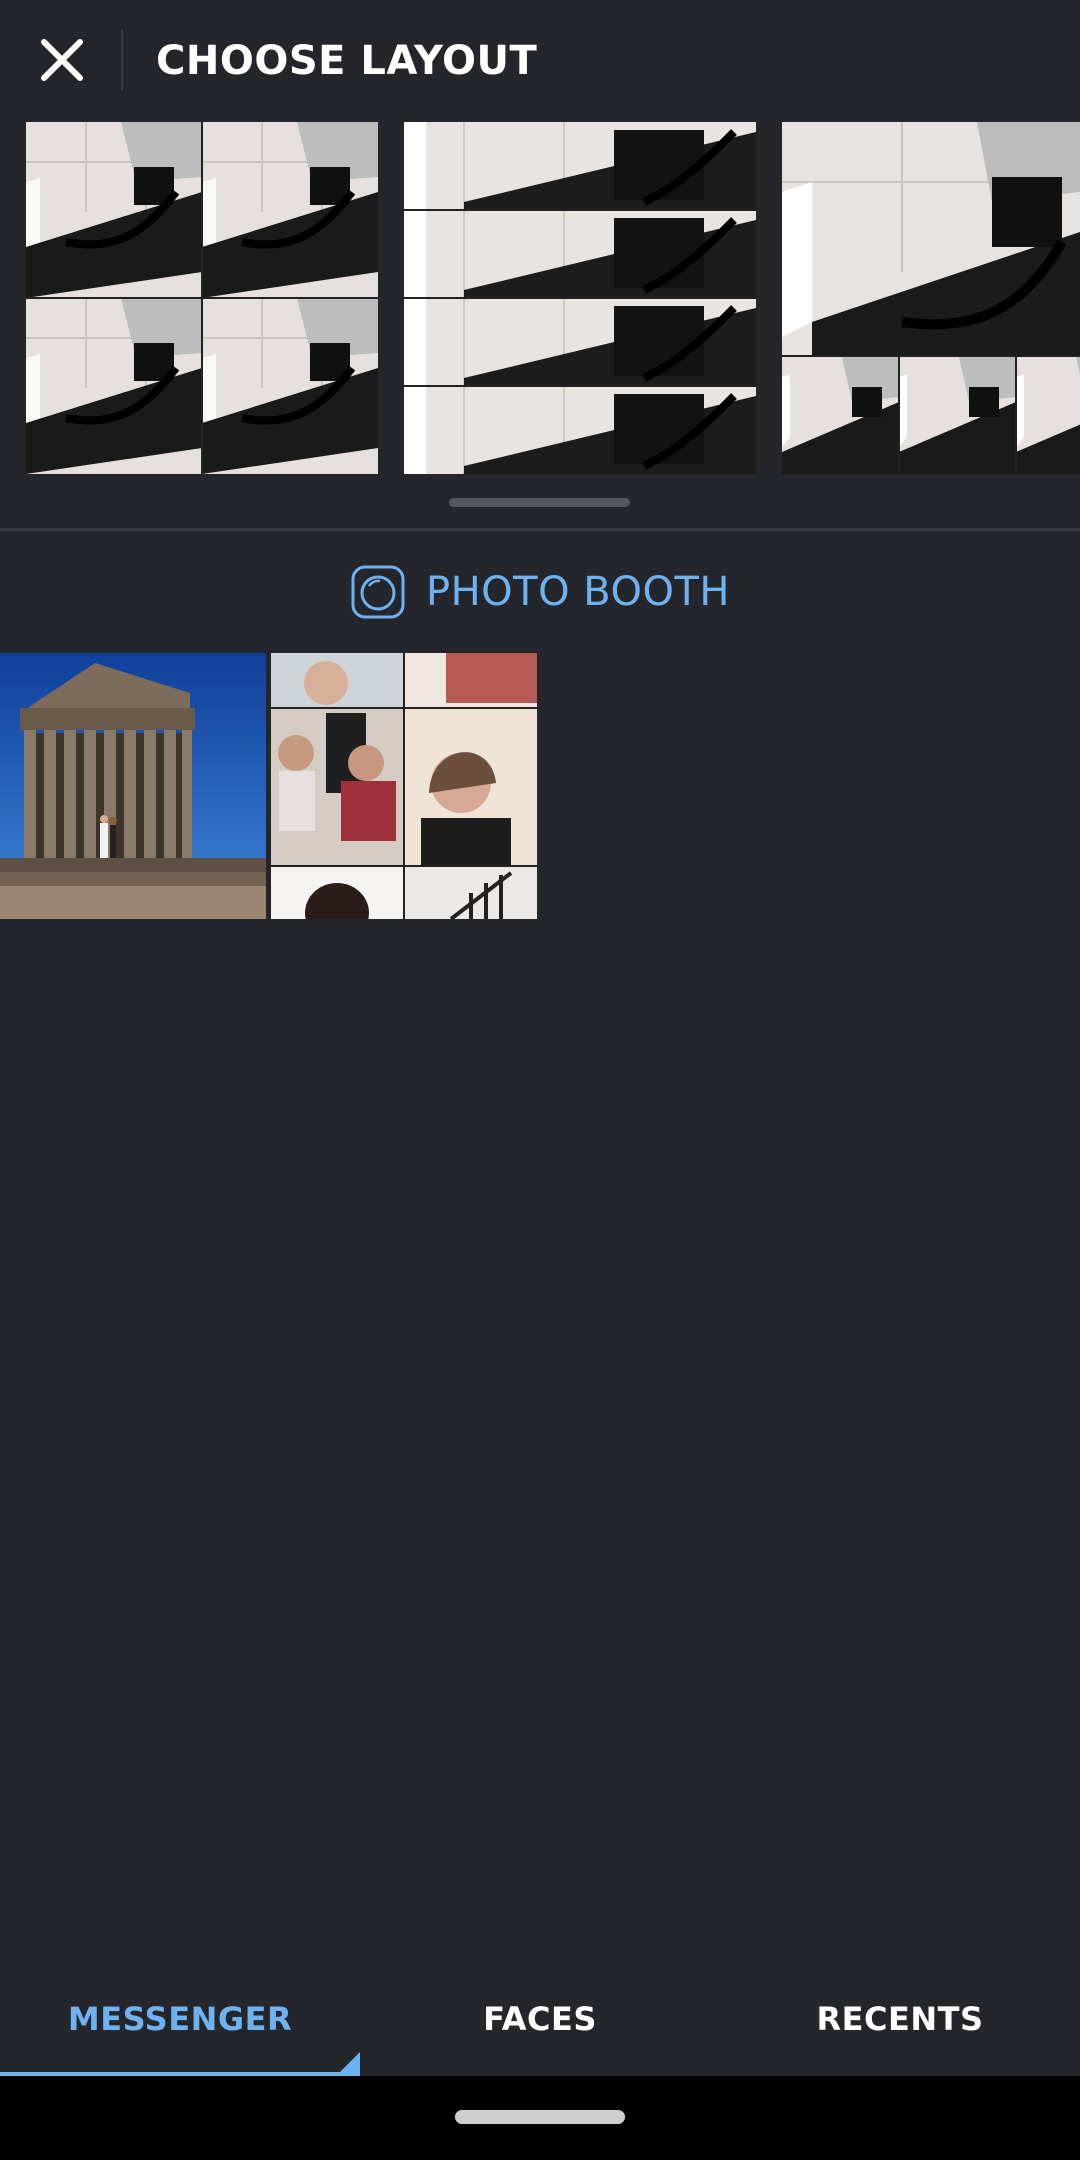  What do you see at coordinates (270, 786) in the screenshot?
I see `photo-gallery` at bounding box center [270, 786].